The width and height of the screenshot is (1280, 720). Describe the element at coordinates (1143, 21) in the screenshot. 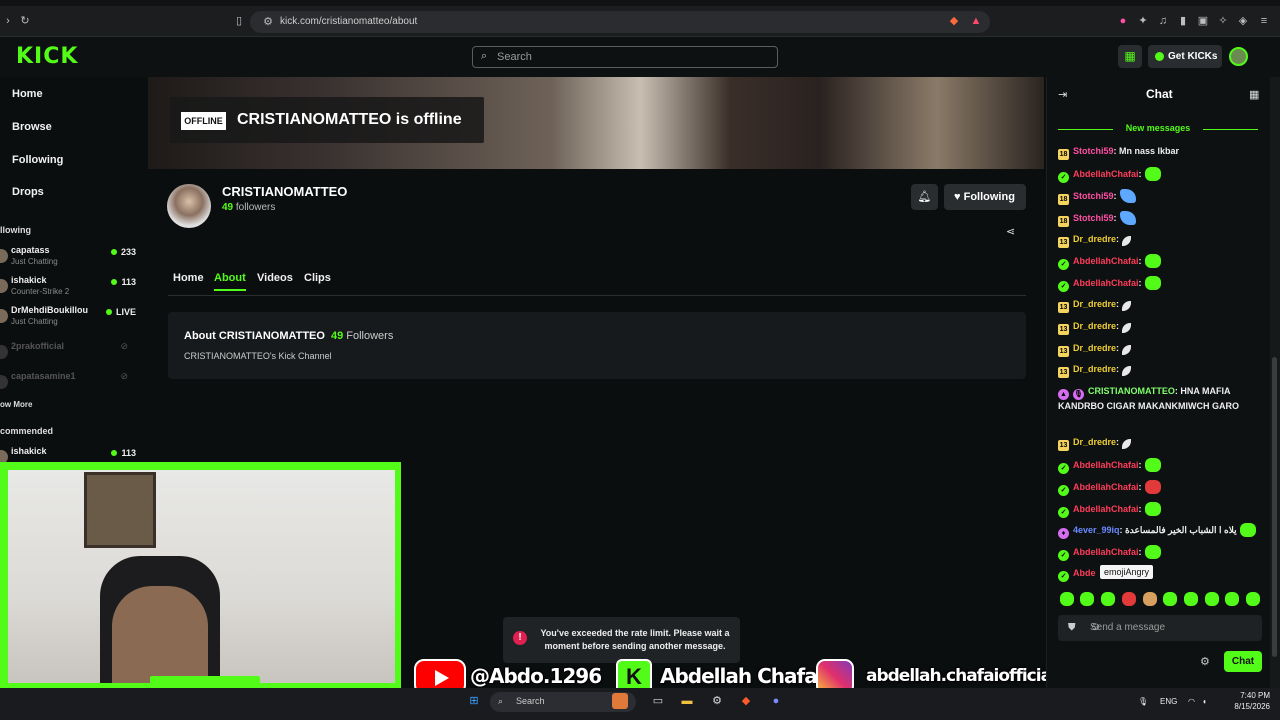

I see `puzzle-icon: ✦` at that location.